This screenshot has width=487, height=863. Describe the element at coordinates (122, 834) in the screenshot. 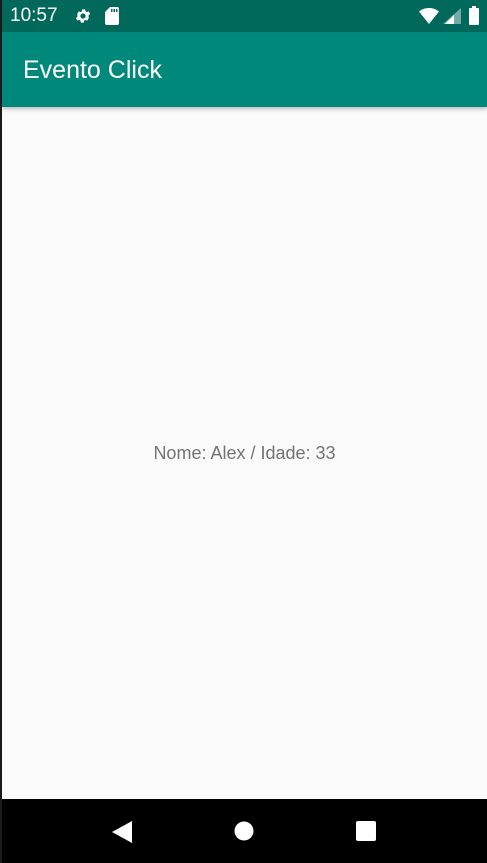

I see `back-icon` at that location.